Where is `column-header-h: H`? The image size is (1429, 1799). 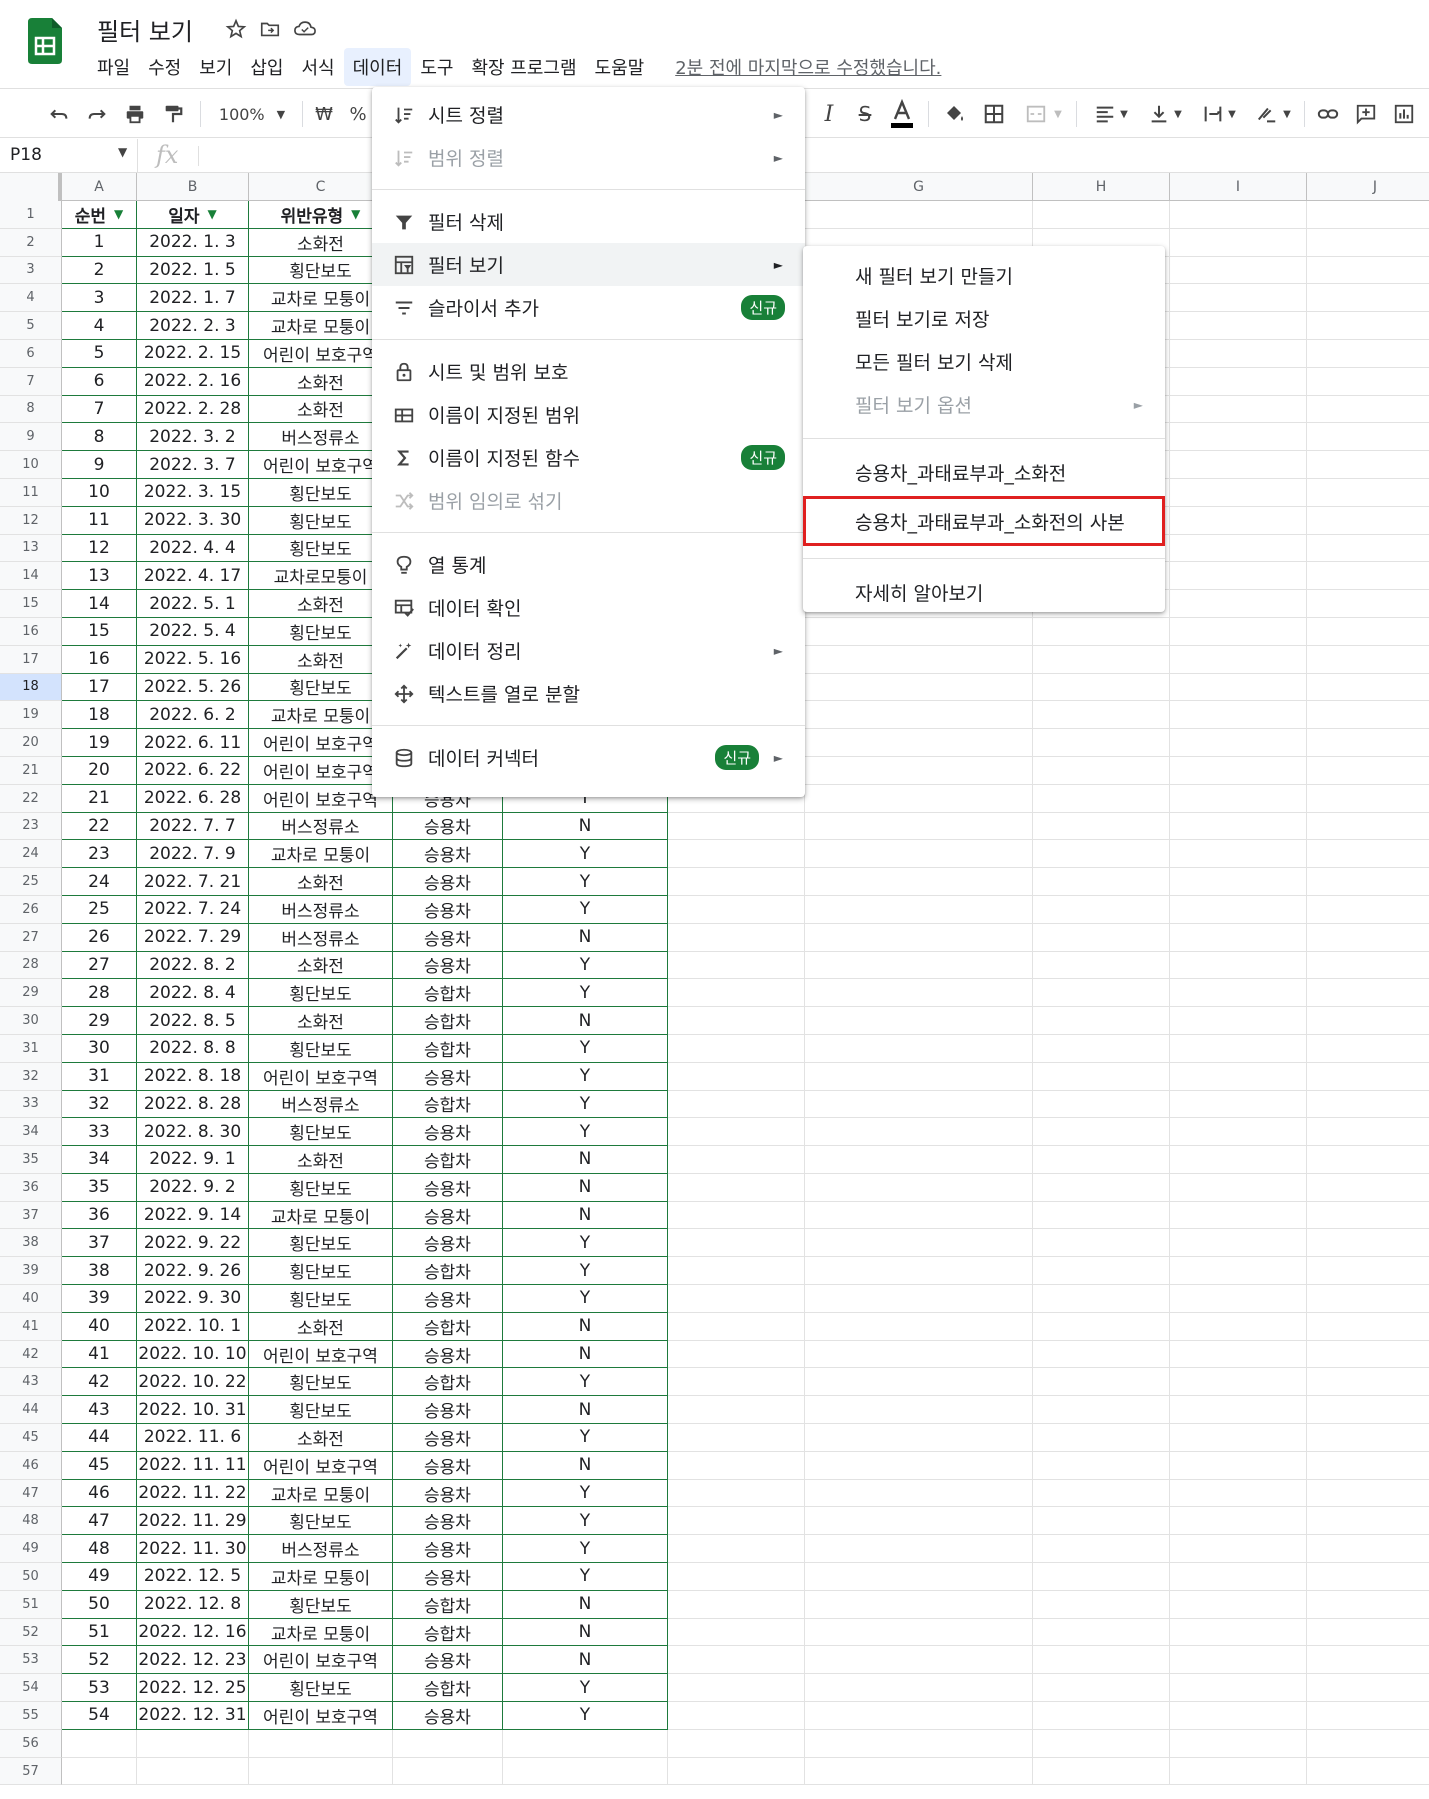
column-header-h: H is located at coordinates (1101, 187).